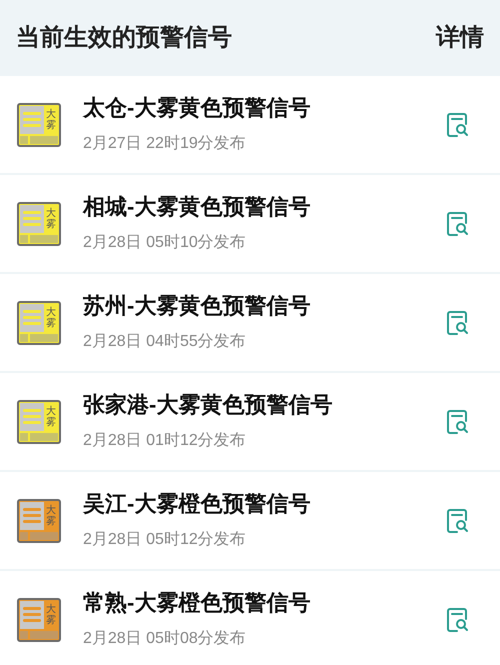 The width and height of the screenshot is (500, 665). Describe the element at coordinates (165, 540) in the screenshot. I see `publish-time: 2月28日 05时12分发布` at that location.